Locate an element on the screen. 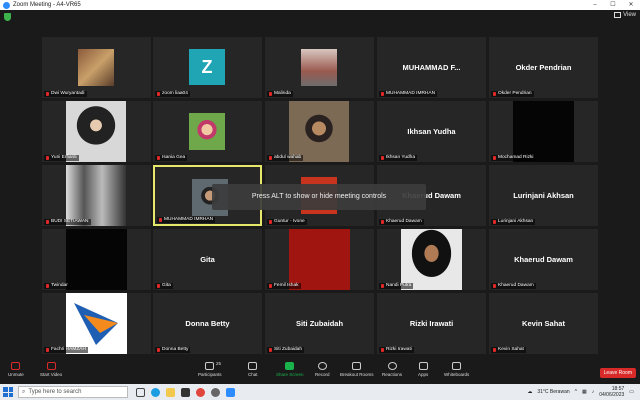  participant-tile: abdul wahab is located at coordinates (319, 131).